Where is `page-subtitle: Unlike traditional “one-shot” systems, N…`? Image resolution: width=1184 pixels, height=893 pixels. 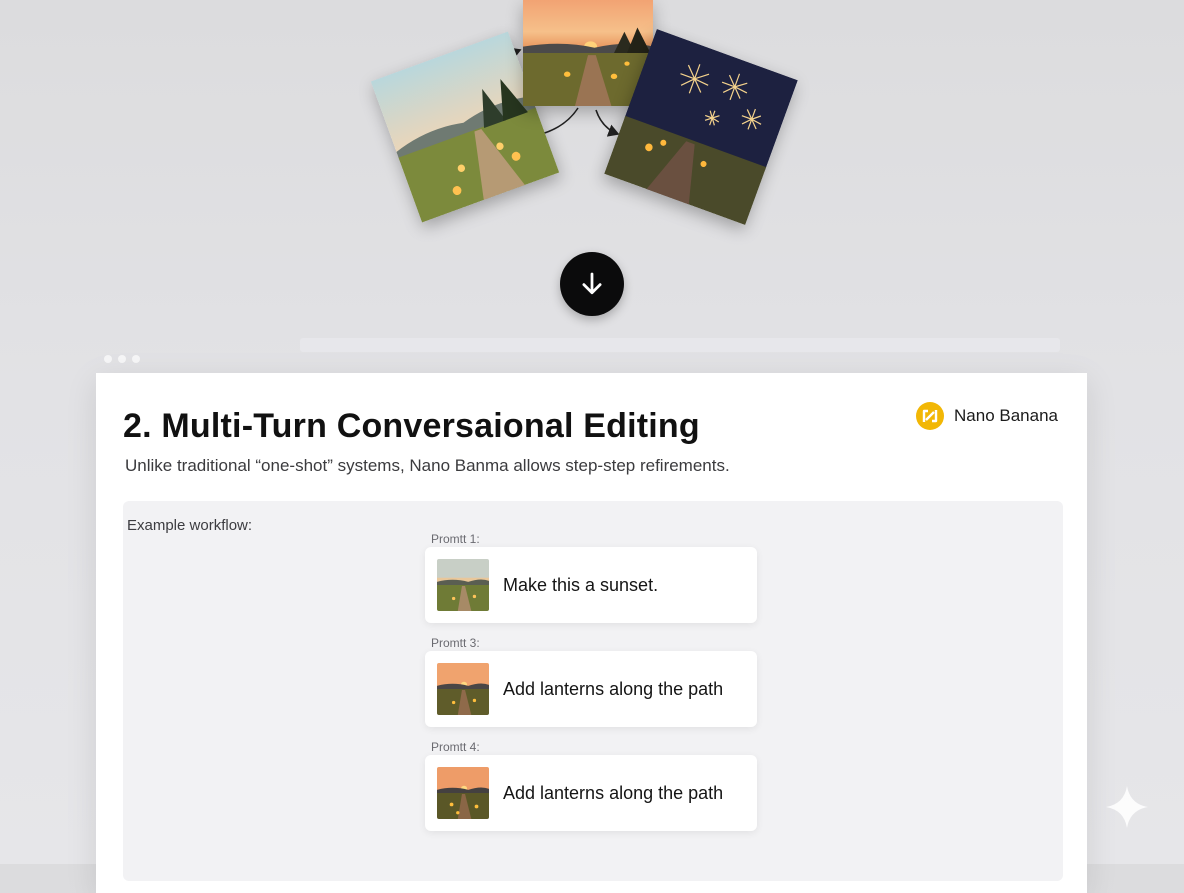 page-subtitle: Unlike traditional “one-shot” systems, N… is located at coordinates (427, 465).